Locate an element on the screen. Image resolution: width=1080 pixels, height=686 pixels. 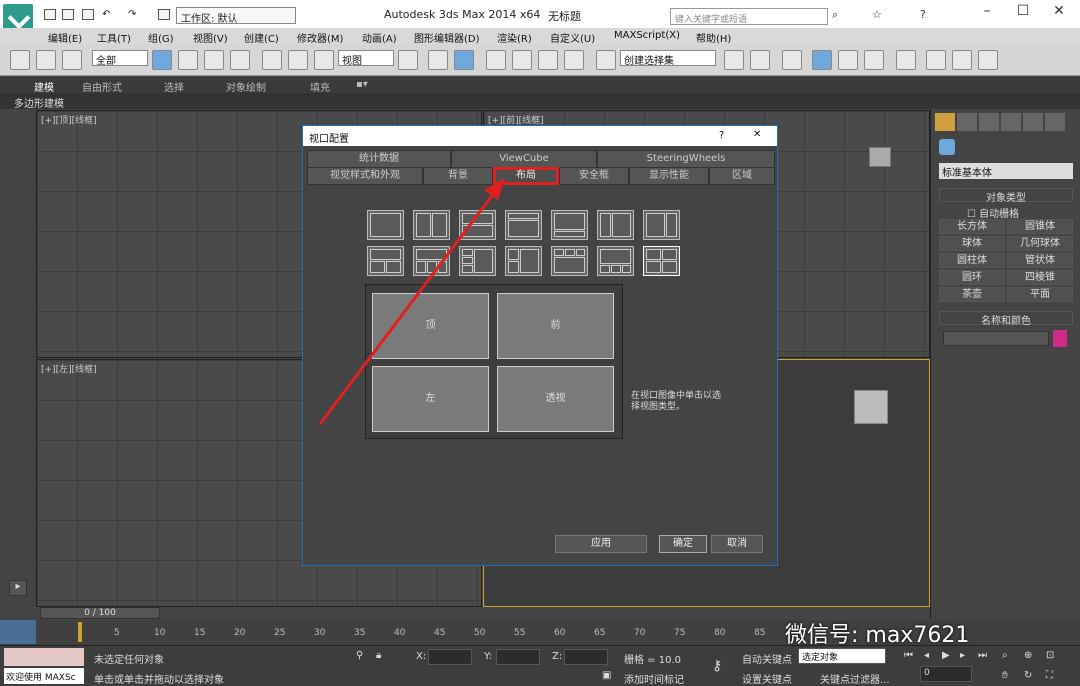
tube-button: 管状体 is located at coordinates (1040, 260).